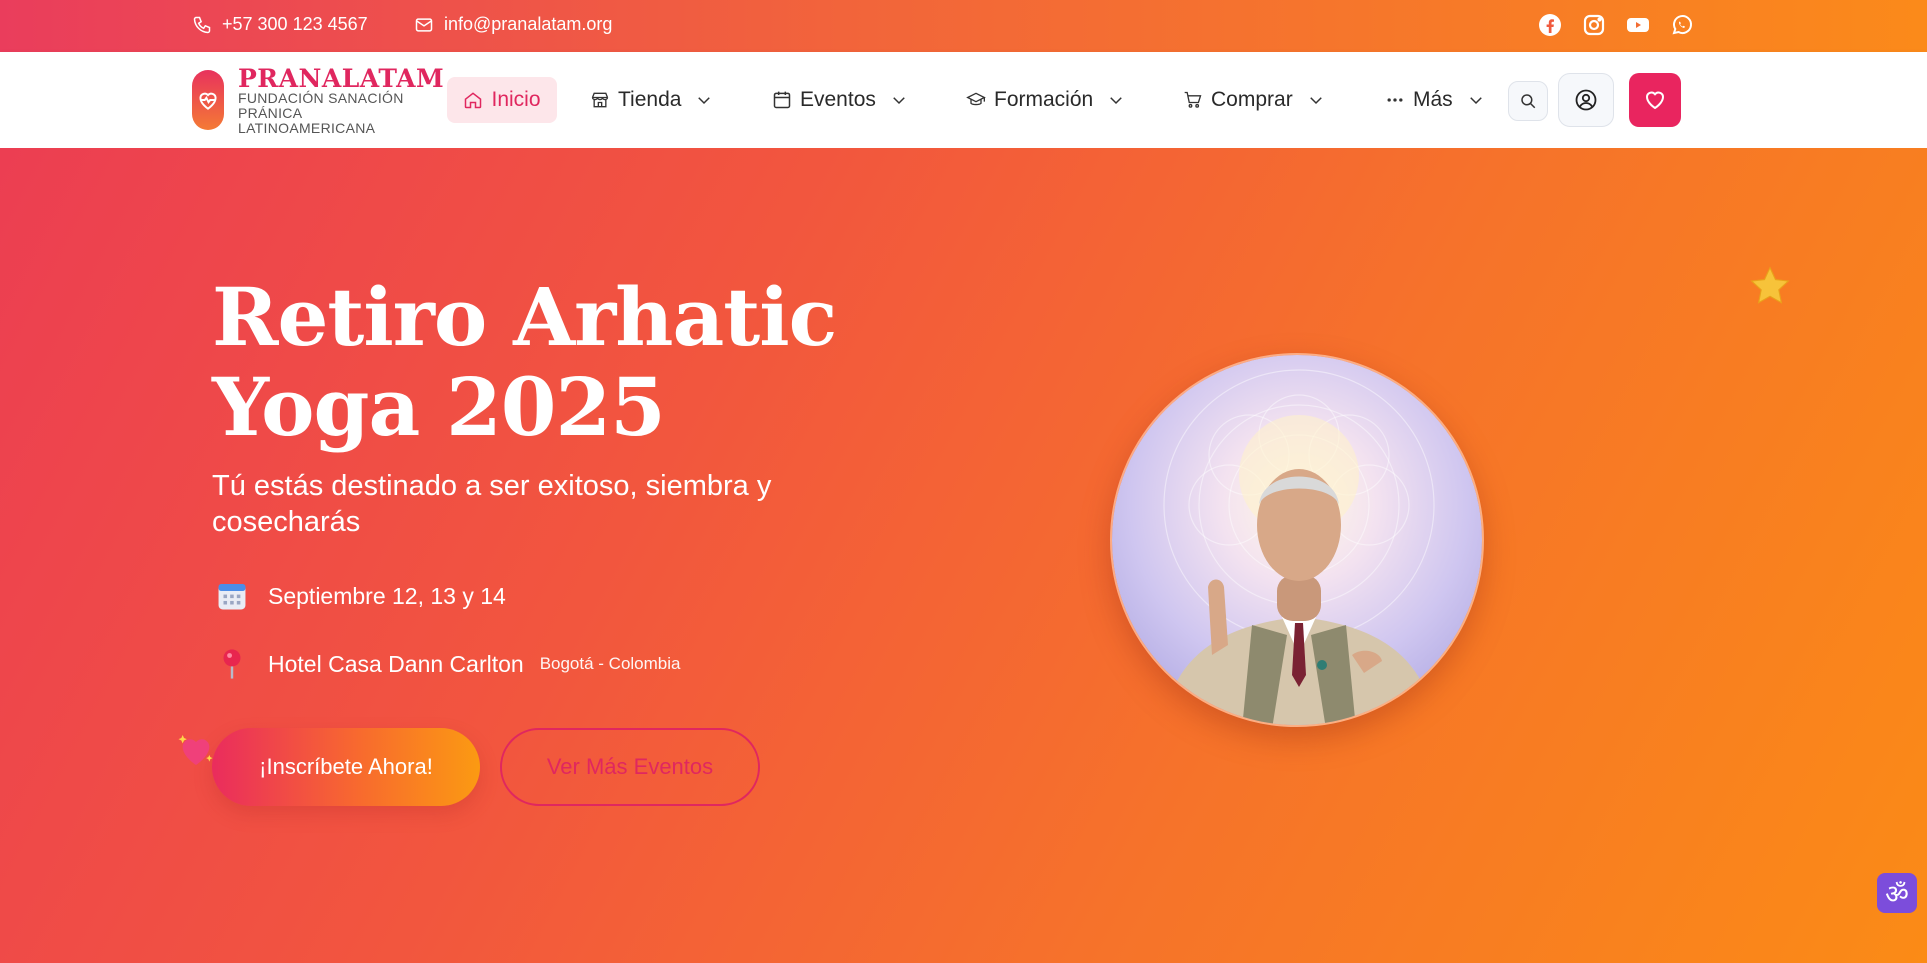 This screenshot has height=963, width=1927. What do you see at coordinates (516, 99) in the screenshot?
I see `nav-label: Inicio` at bounding box center [516, 99].